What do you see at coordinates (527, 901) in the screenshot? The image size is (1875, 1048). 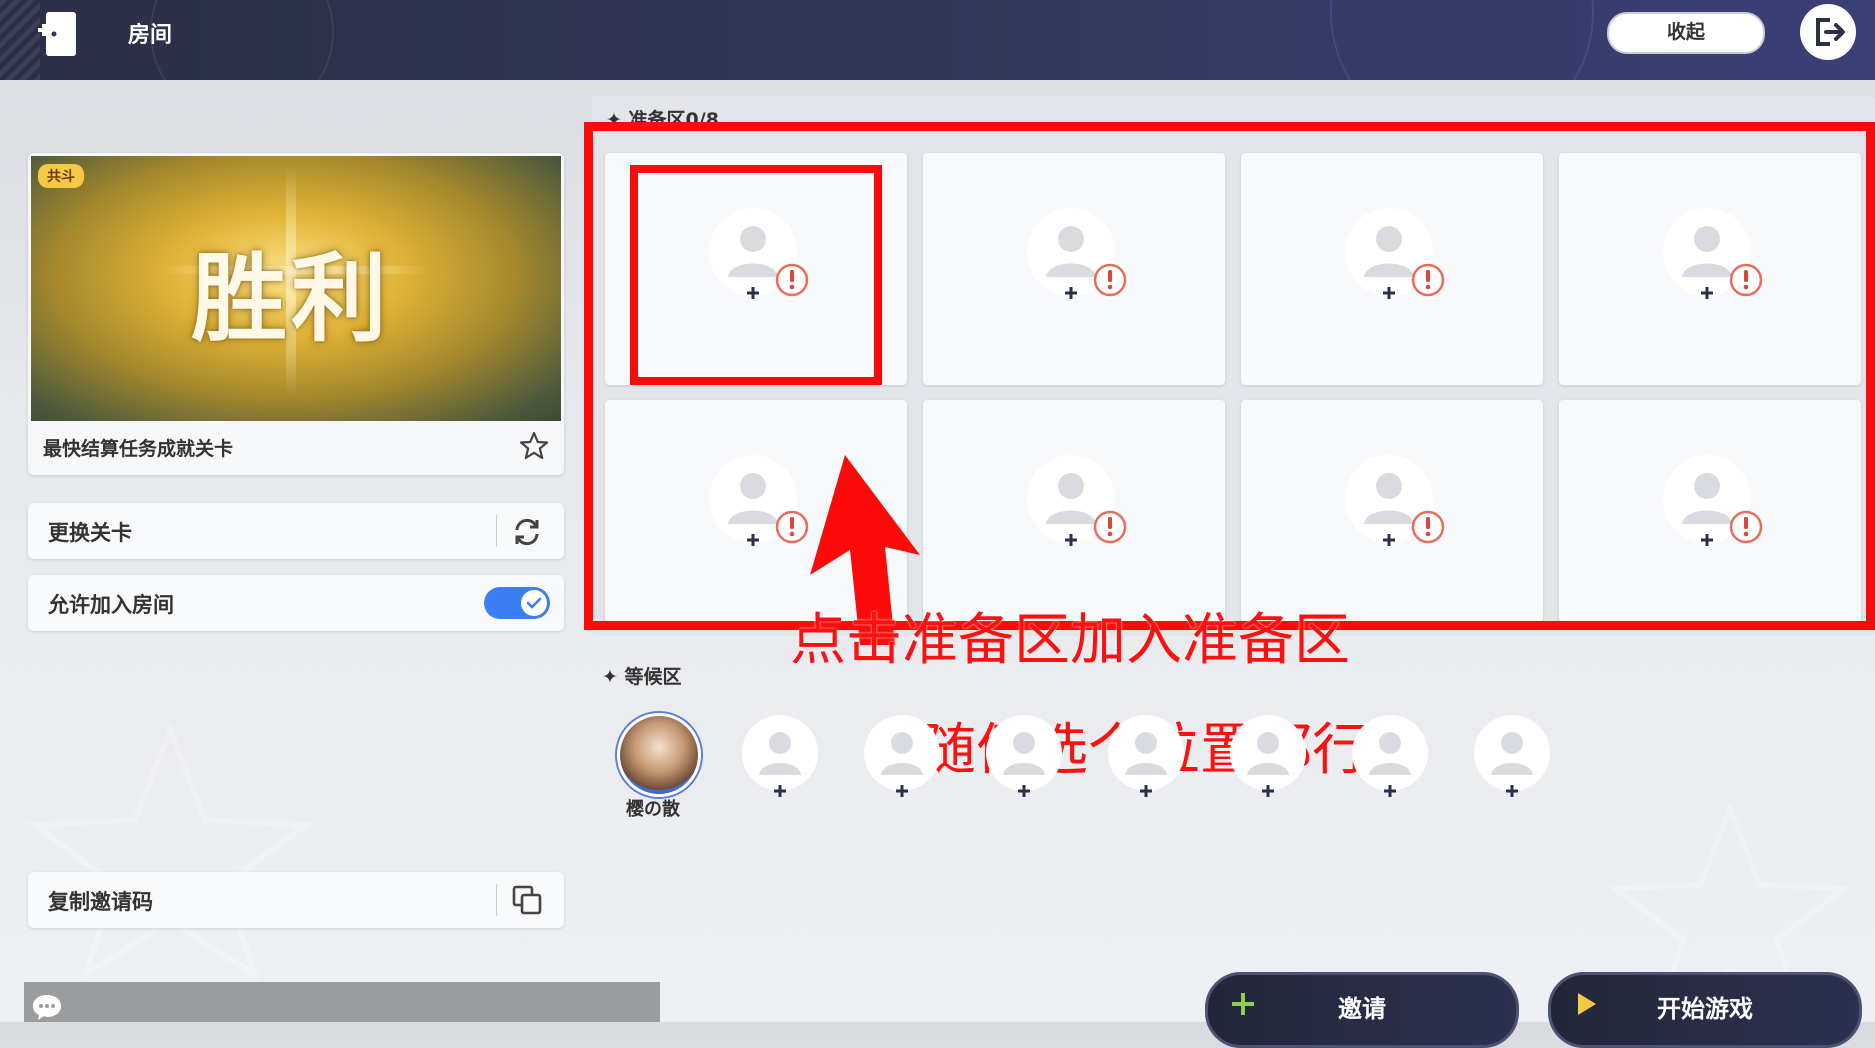 I see `copy-icon` at bounding box center [527, 901].